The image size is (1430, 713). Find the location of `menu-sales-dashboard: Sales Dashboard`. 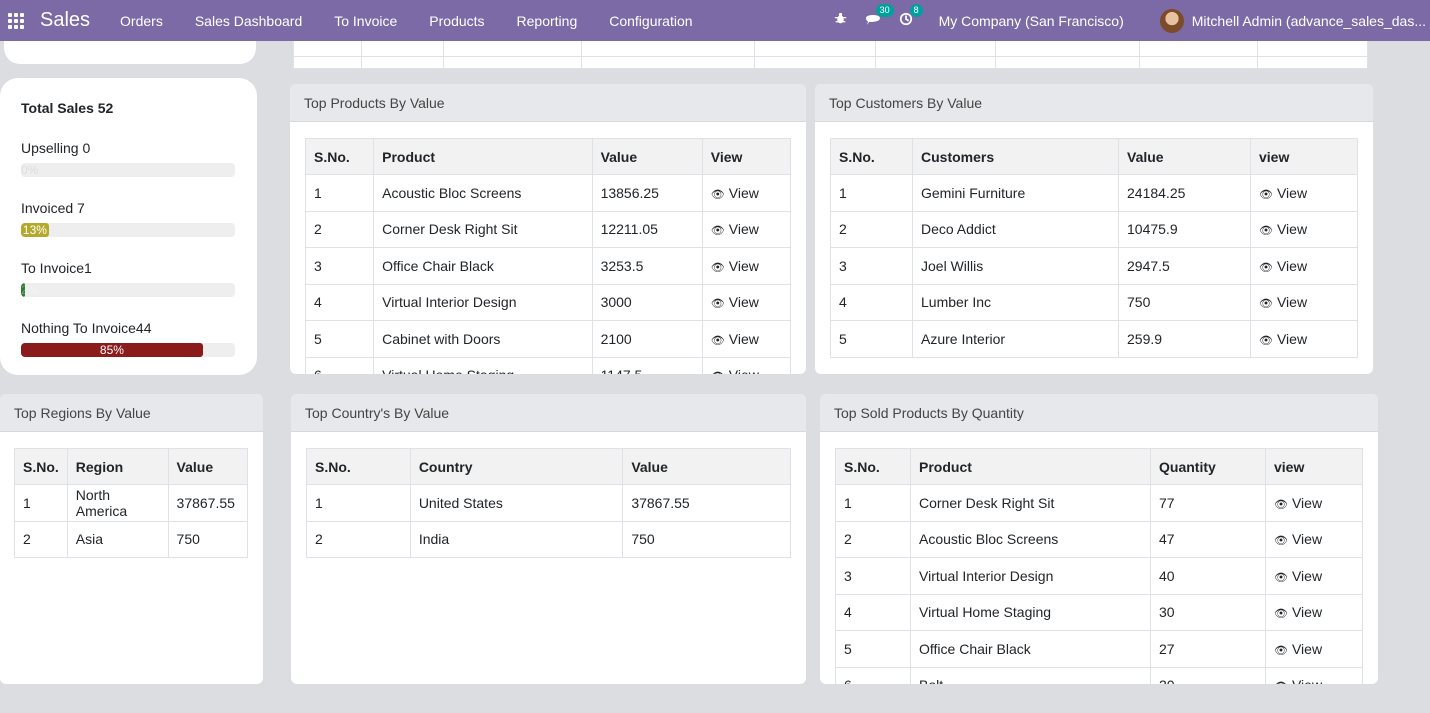

menu-sales-dashboard: Sales Dashboard is located at coordinates (248, 21).